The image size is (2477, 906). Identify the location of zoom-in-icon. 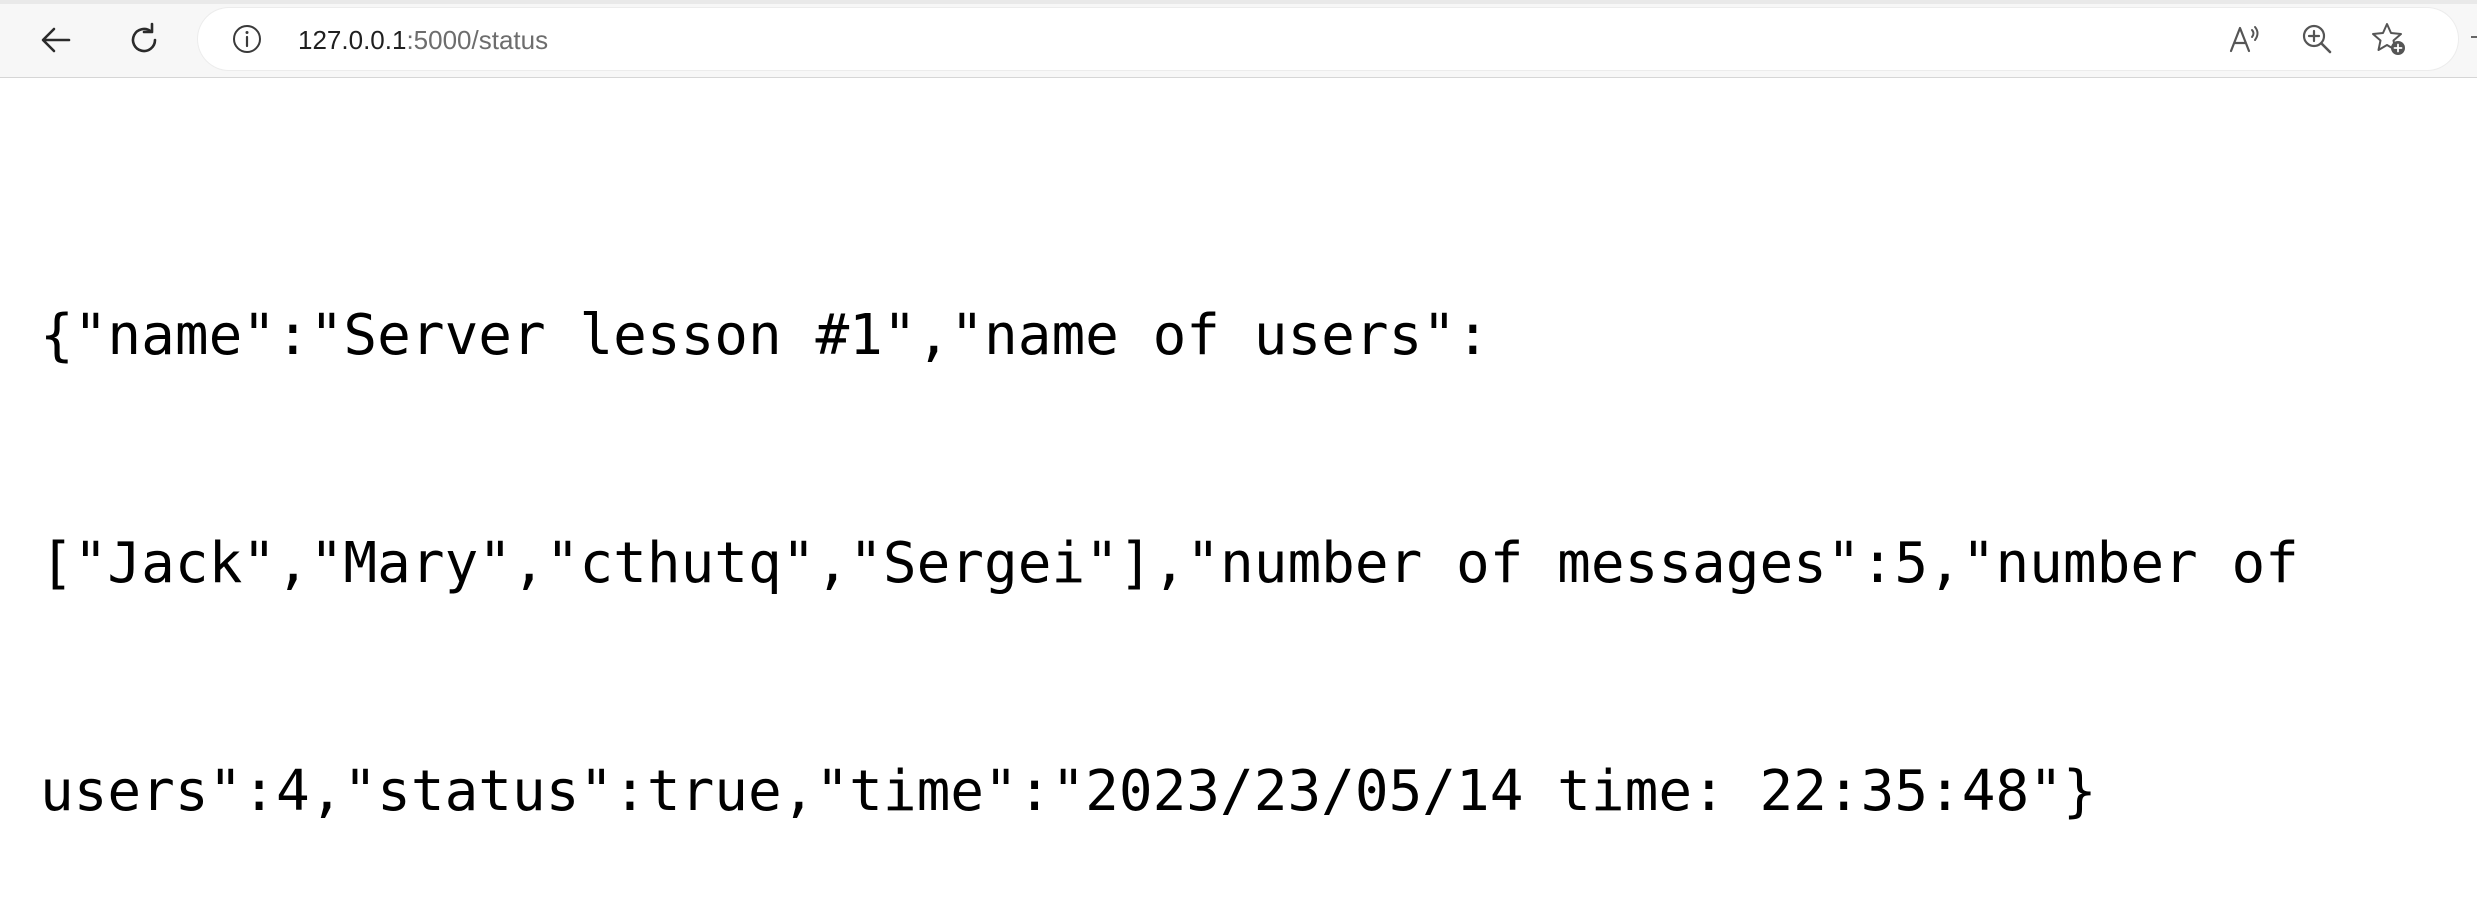
(2317, 39).